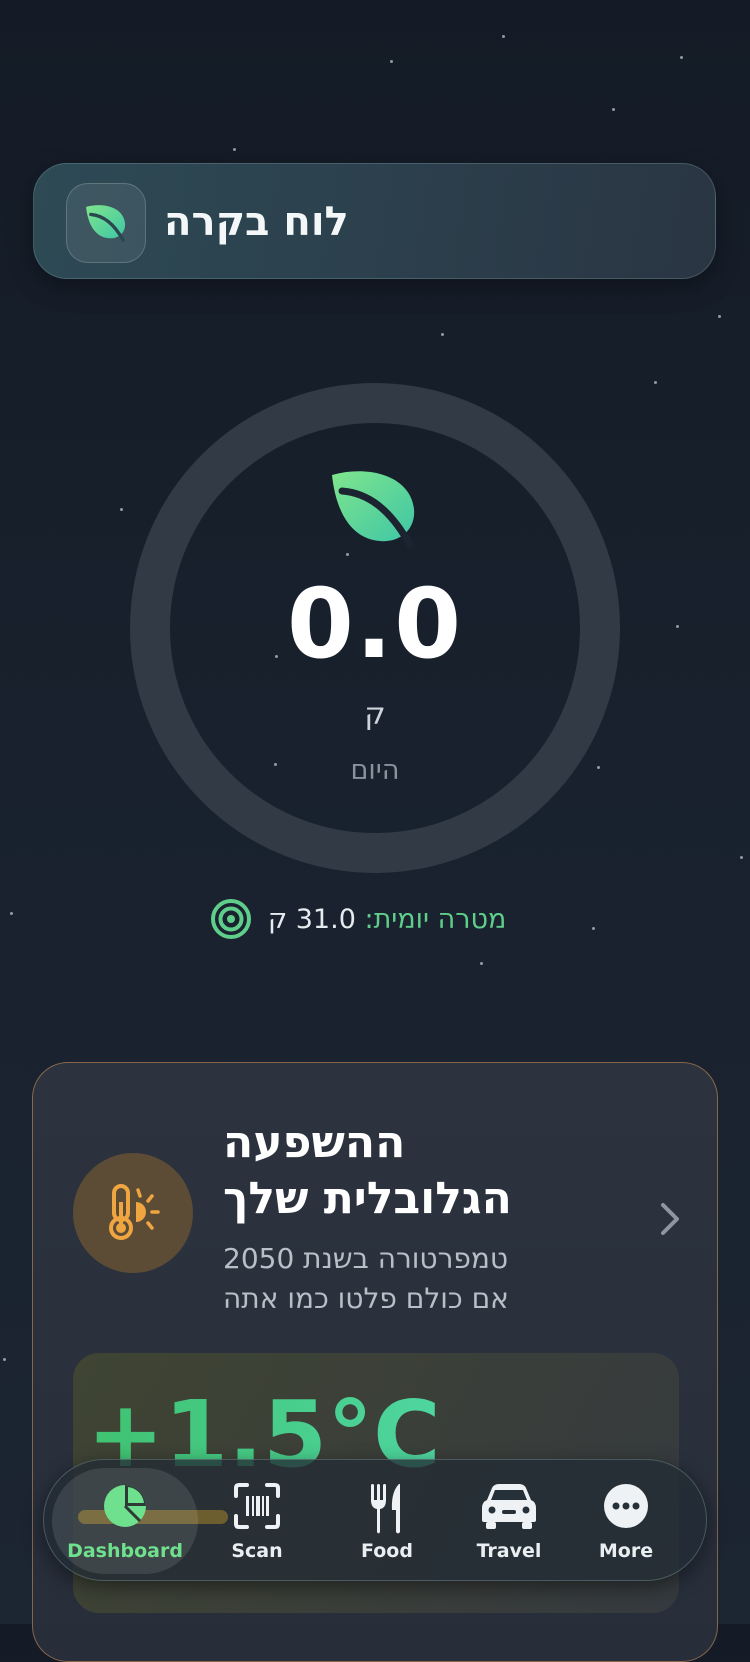 The height and width of the screenshot is (1662, 750). Describe the element at coordinates (509, 1551) in the screenshot. I see `tab-label: Travel` at that location.